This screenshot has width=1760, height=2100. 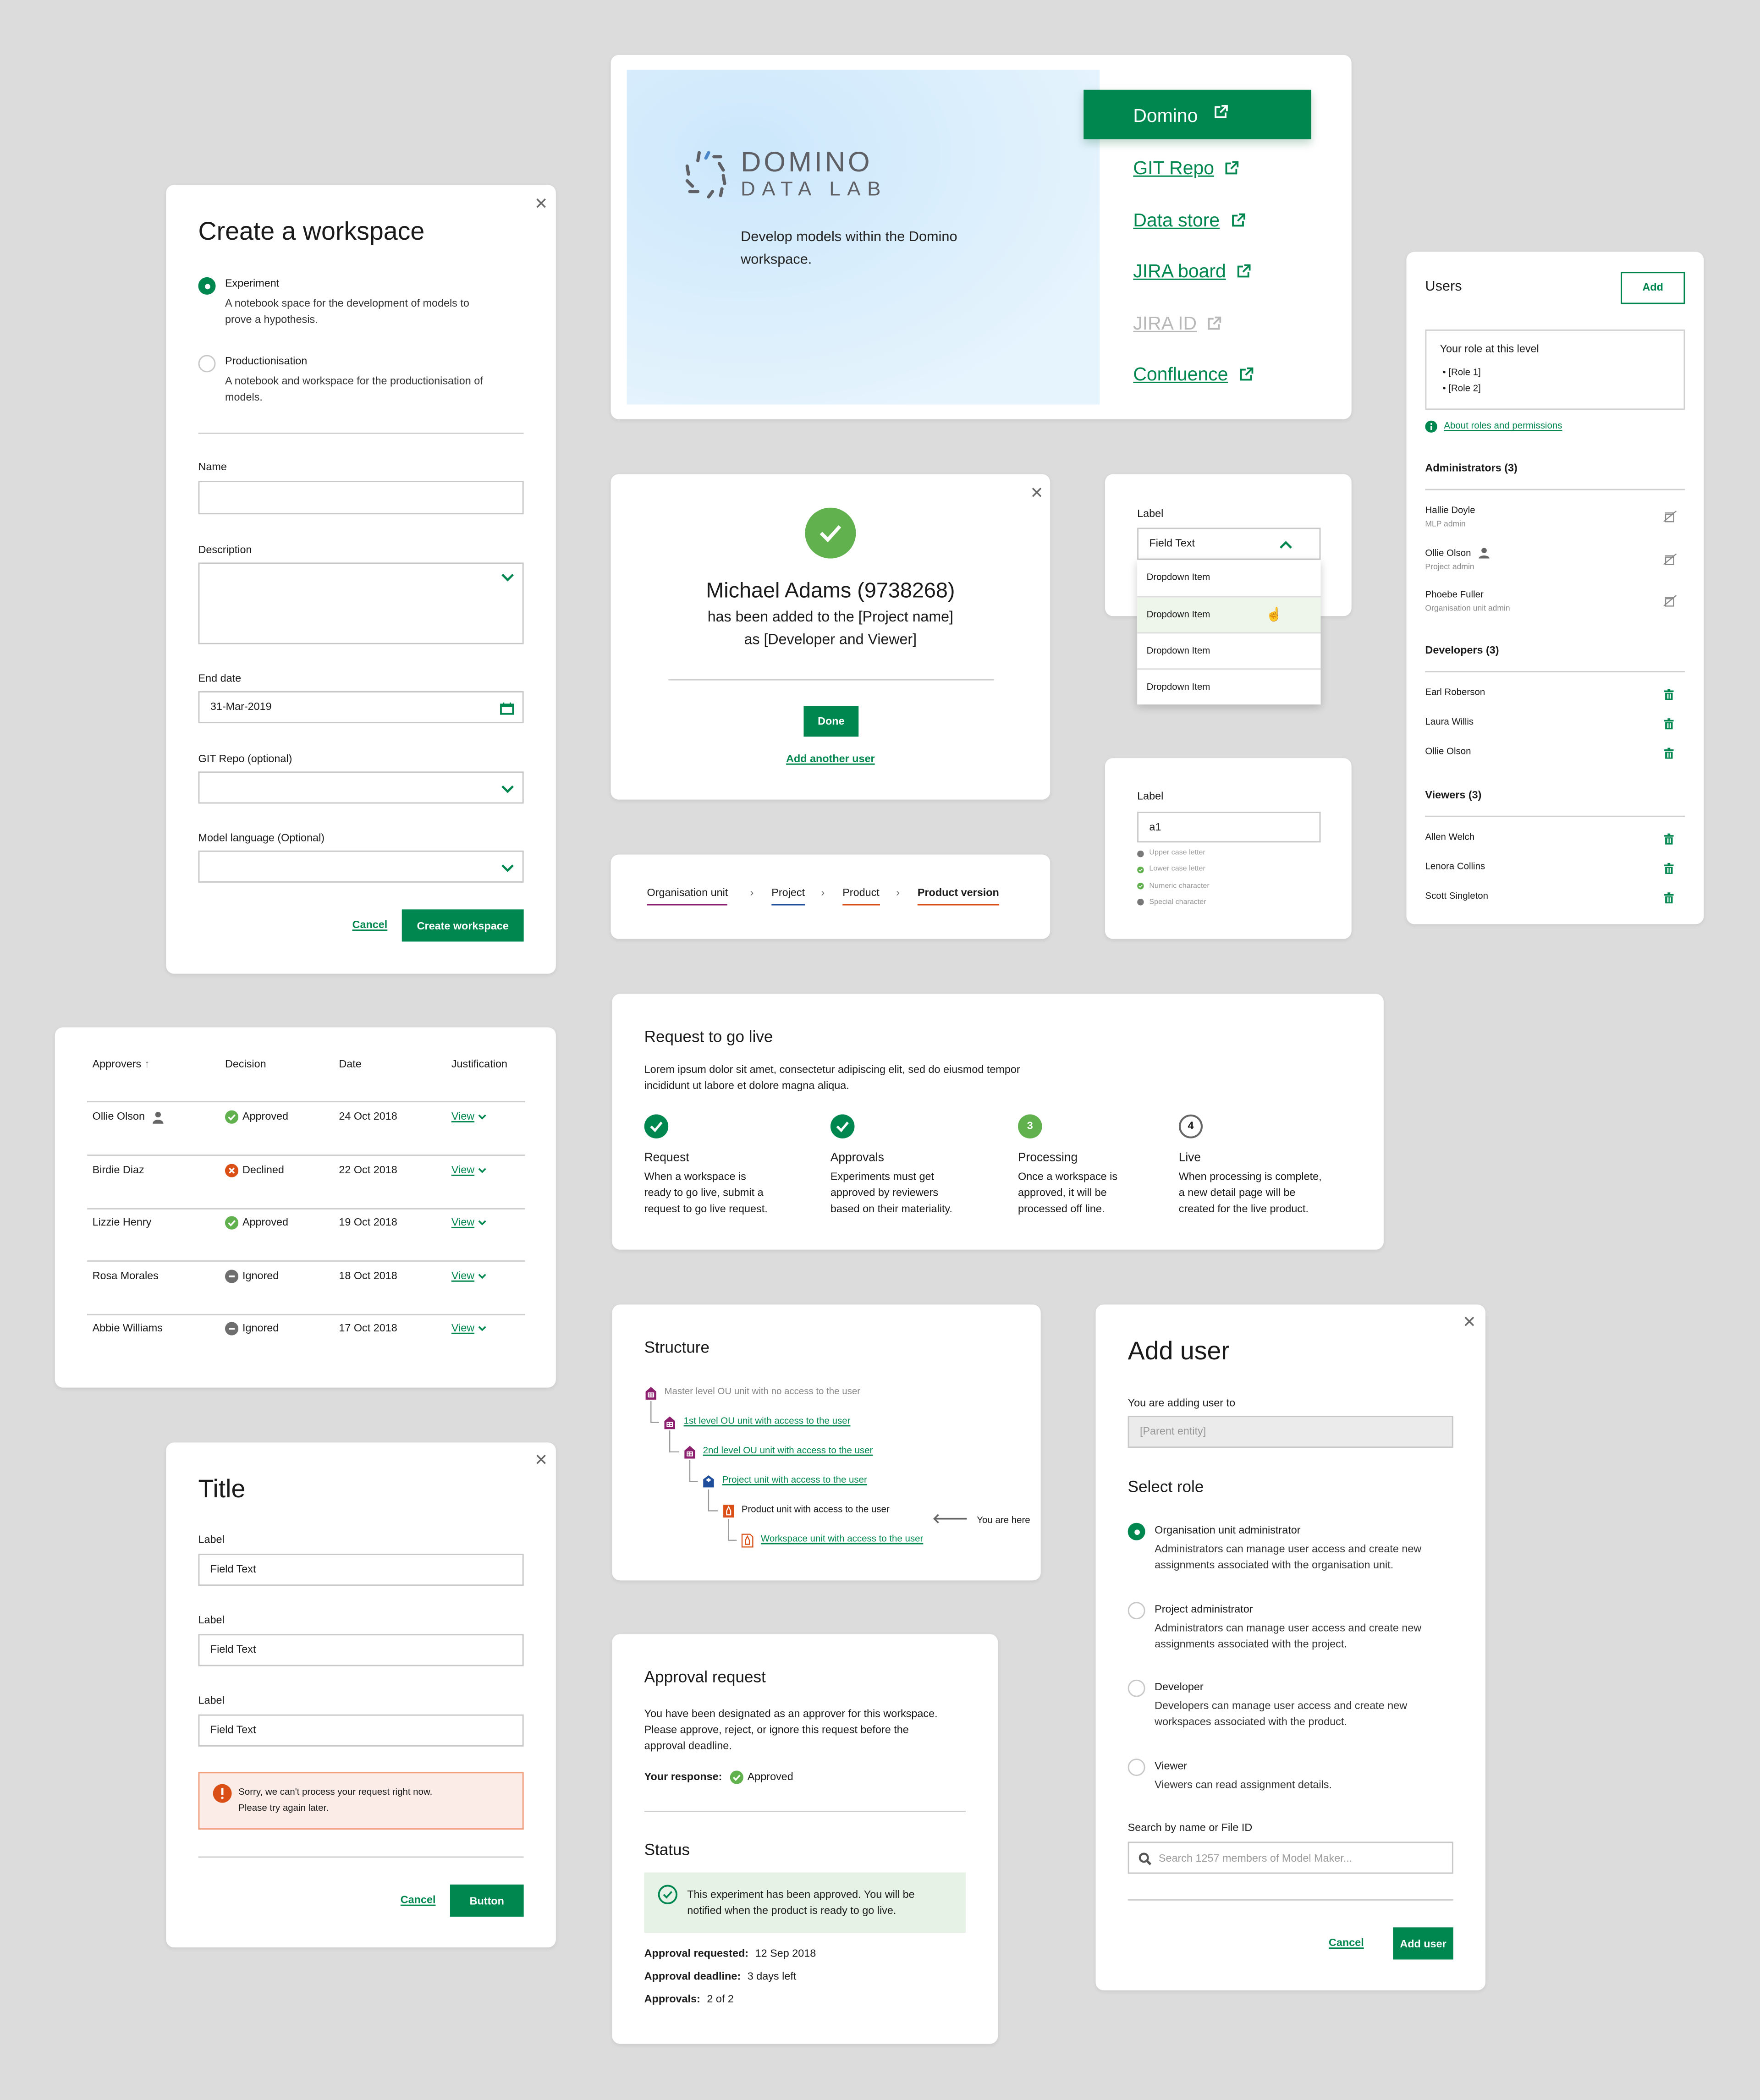 I want to click on step-description: When a workspace is, so click(x=695, y=1177).